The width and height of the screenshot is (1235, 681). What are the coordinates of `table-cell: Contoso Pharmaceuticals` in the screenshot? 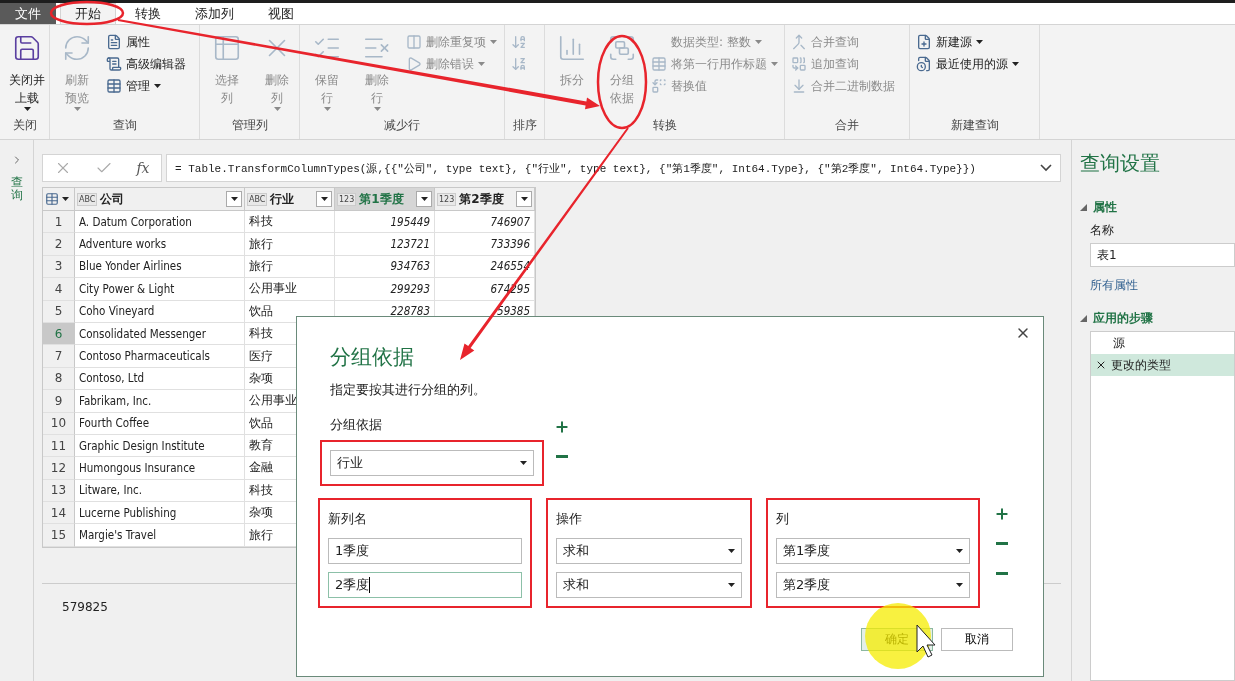 It's located at (160, 356).